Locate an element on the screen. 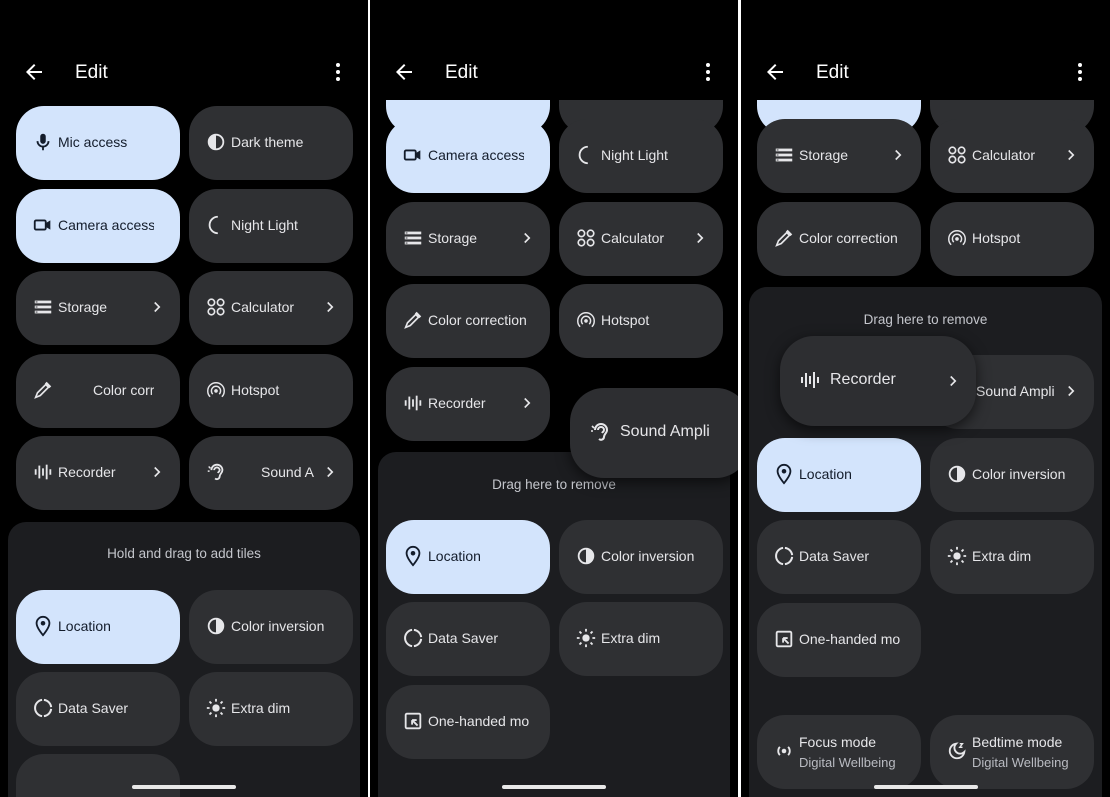  dragging-tile-sound-amplifier: Sound Ampli is located at coordinates (654, 433).